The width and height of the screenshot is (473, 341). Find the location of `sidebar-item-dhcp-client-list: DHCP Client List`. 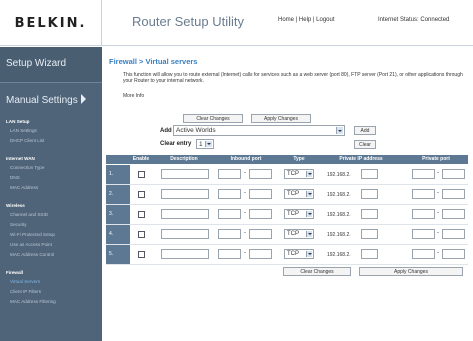

sidebar-item-dhcp-client-list: DHCP Client List is located at coordinates (51, 141).